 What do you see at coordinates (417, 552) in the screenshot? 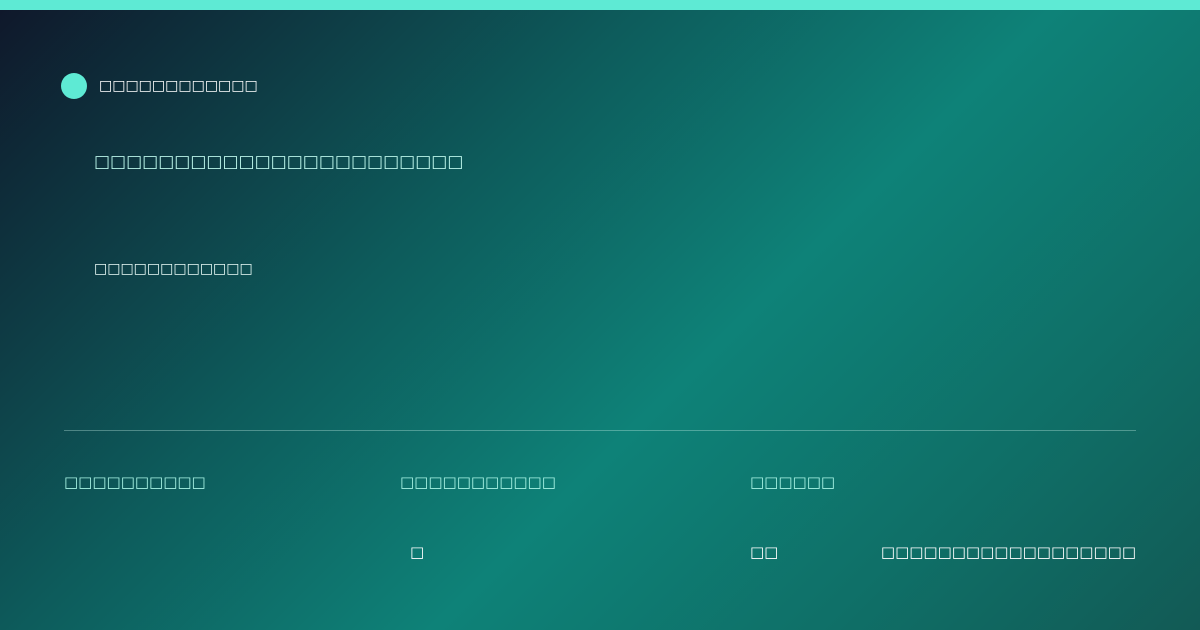
I see `stat-value-2: □` at bounding box center [417, 552].